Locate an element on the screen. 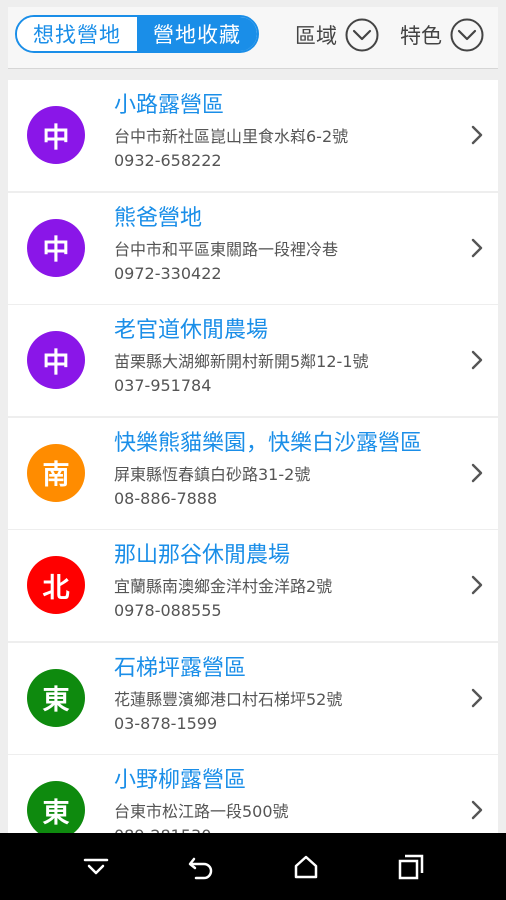 Image resolution: width=506 pixels, height=900 pixels. campsite-name: 老官道休閒農場 is located at coordinates (191, 330).